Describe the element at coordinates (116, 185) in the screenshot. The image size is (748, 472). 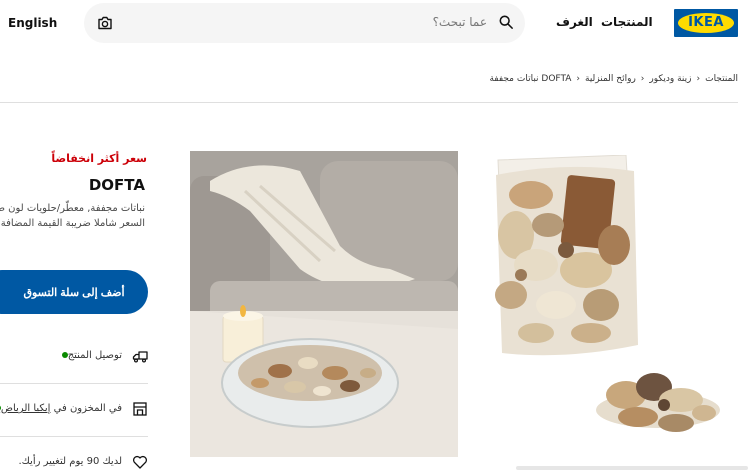
I see `product-name: DOFTA` at that location.